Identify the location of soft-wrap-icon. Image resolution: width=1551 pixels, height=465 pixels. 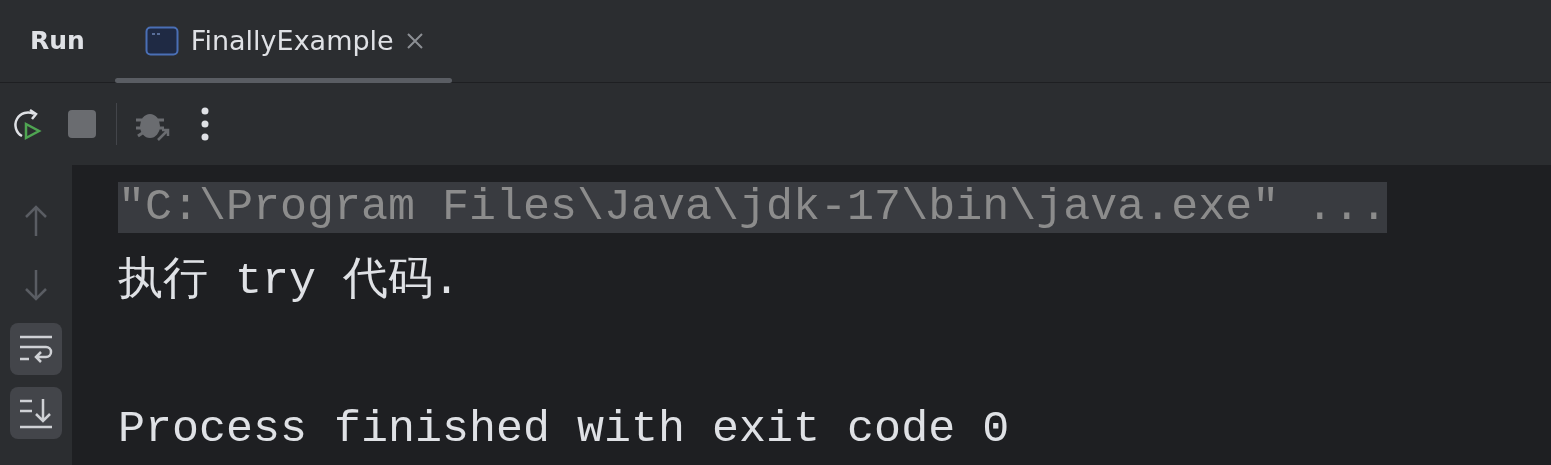
(36, 349).